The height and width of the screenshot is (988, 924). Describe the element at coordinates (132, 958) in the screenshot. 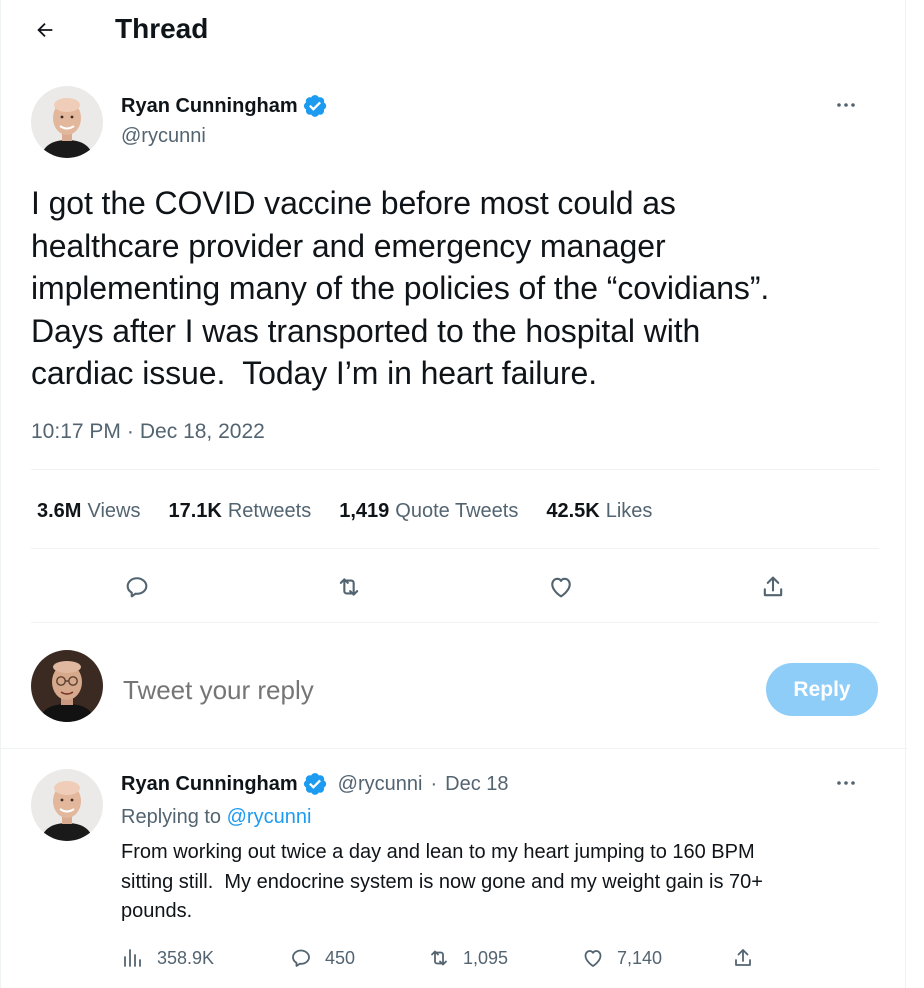

I see `analytics-icon` at that location.